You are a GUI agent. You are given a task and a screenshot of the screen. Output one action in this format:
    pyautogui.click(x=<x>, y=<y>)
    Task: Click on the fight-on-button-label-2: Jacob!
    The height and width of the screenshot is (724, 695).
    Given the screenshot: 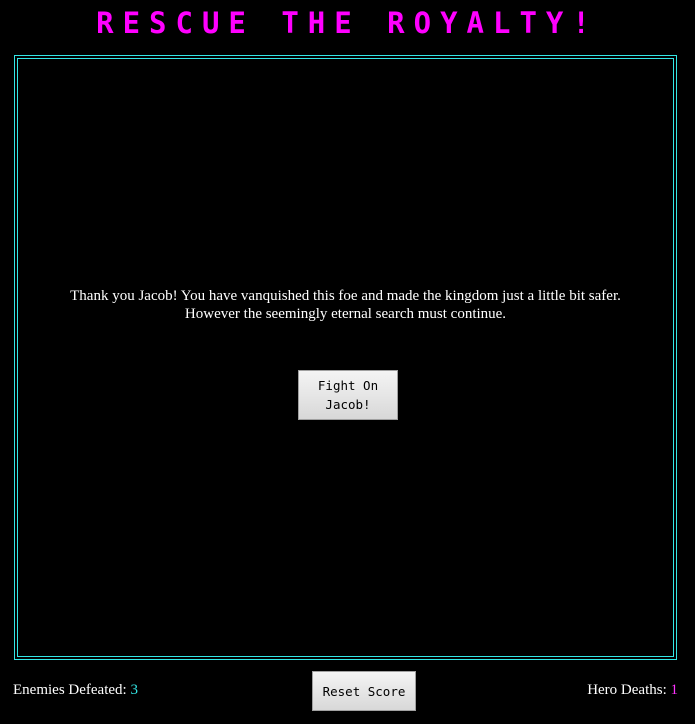 What is the action you would take?
    pyautogui.click(x=348, y=404)
    